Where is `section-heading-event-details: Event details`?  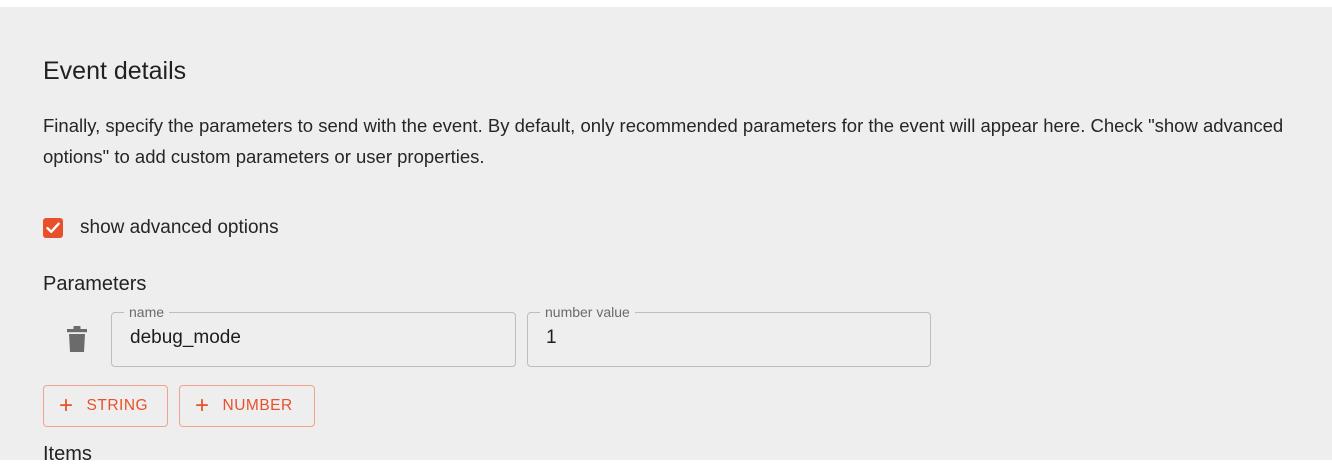
section-heading-event-details: Event details is located at coordinates (115, 71).